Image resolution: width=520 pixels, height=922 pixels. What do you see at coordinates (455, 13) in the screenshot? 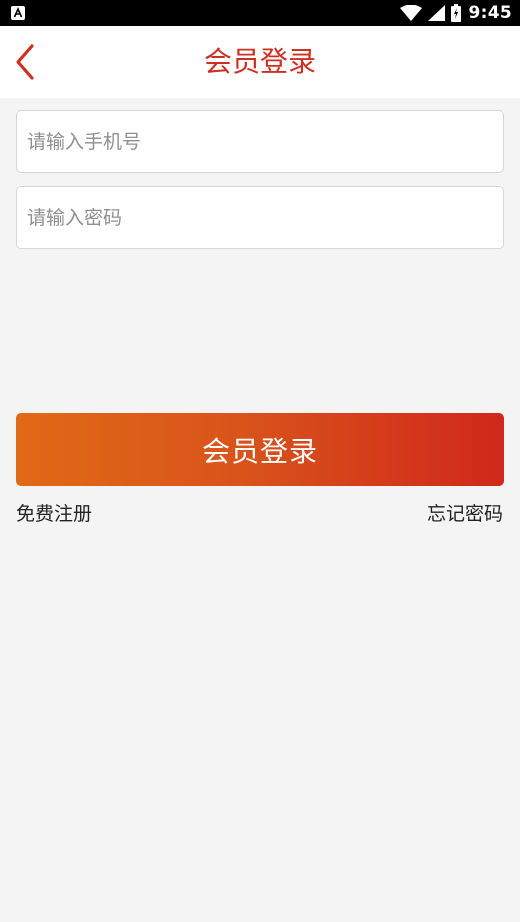
I see `battery-icon` at bounding box center [455, 13].